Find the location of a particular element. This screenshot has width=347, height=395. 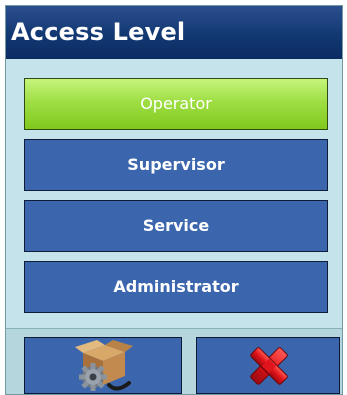

setup-box-gear-icon is located at coordinates (104, 365).